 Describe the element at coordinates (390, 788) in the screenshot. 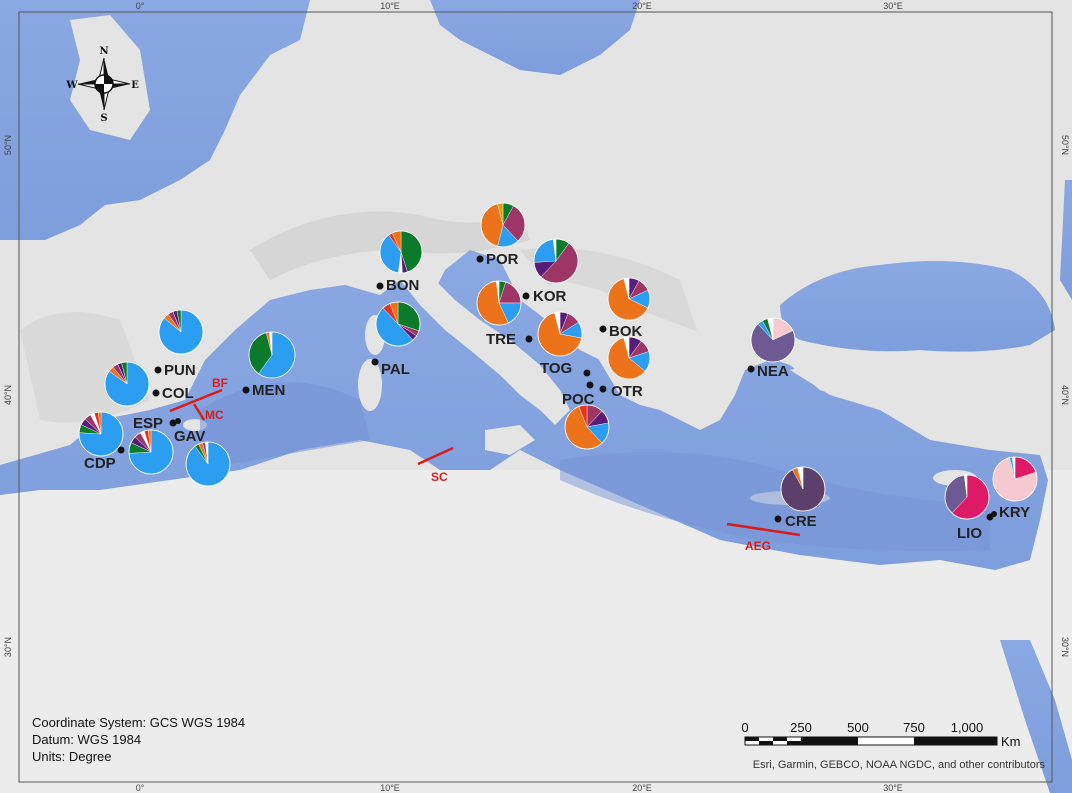

I see `lon-label-bottom-10e: 10°E` at that location.